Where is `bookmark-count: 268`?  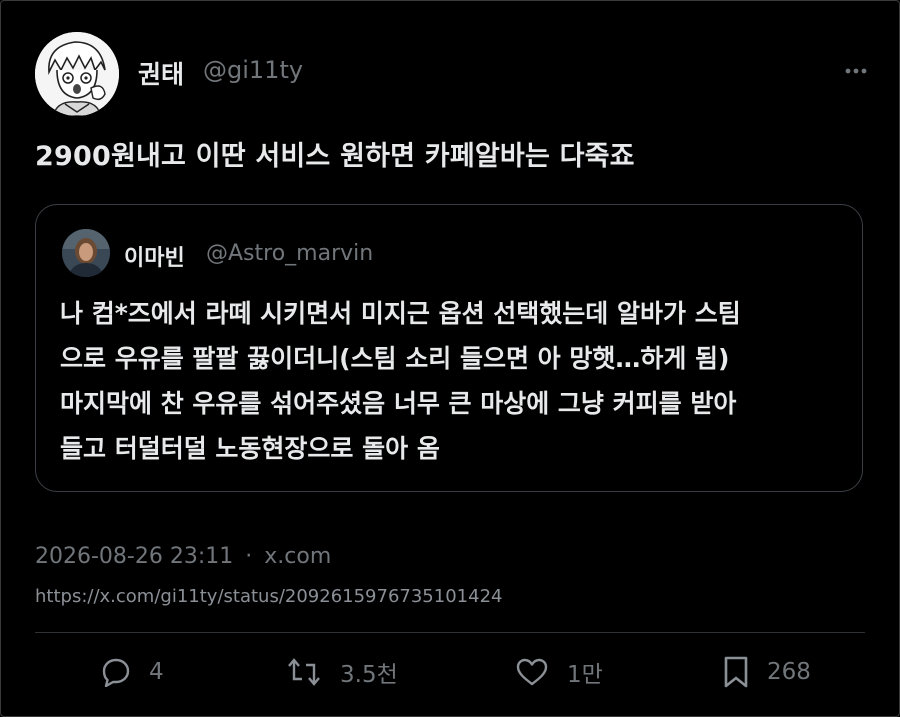
bookmark-count: 268 is located at coordinates (789, 672).